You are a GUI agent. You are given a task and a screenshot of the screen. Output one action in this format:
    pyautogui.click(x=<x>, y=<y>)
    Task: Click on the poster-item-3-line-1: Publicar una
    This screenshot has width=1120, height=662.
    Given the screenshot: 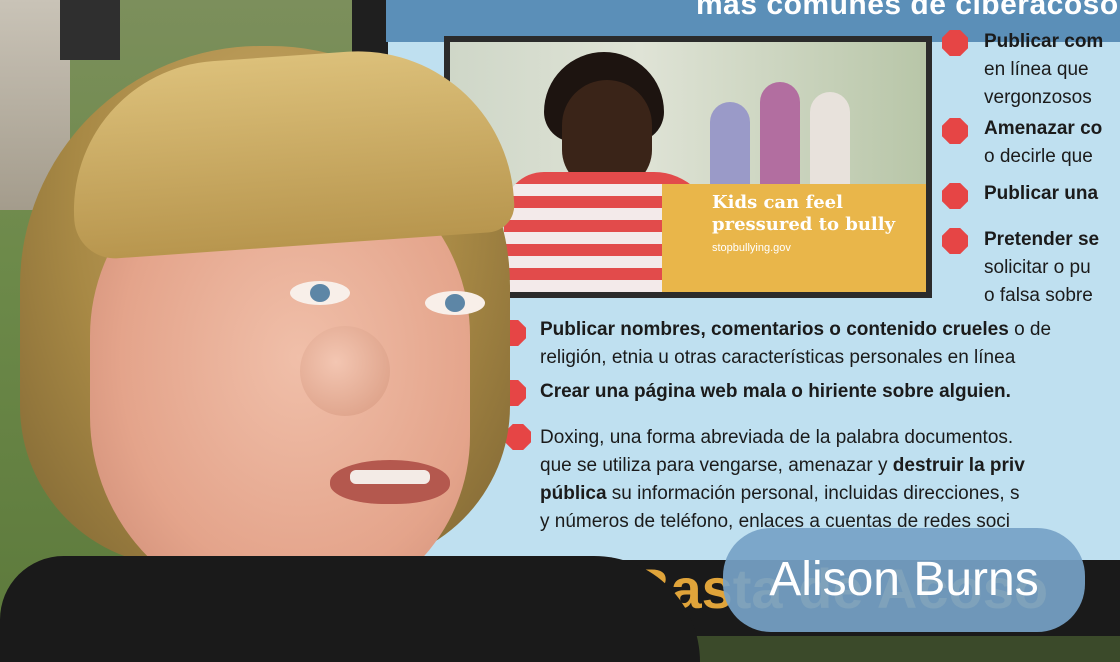 What is the action you would take?
    pyautogui.click(x=1041, y=193)
    